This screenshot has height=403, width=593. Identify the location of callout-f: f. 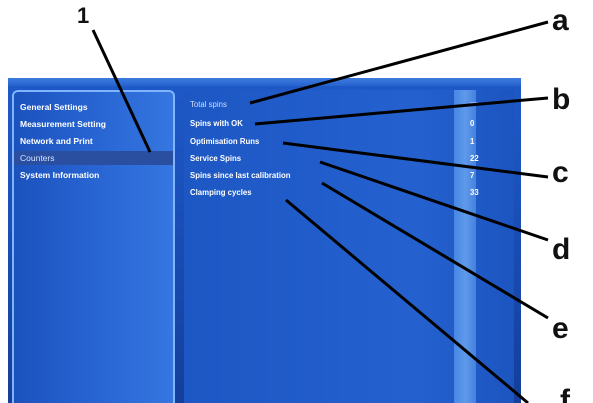
(565, 393).